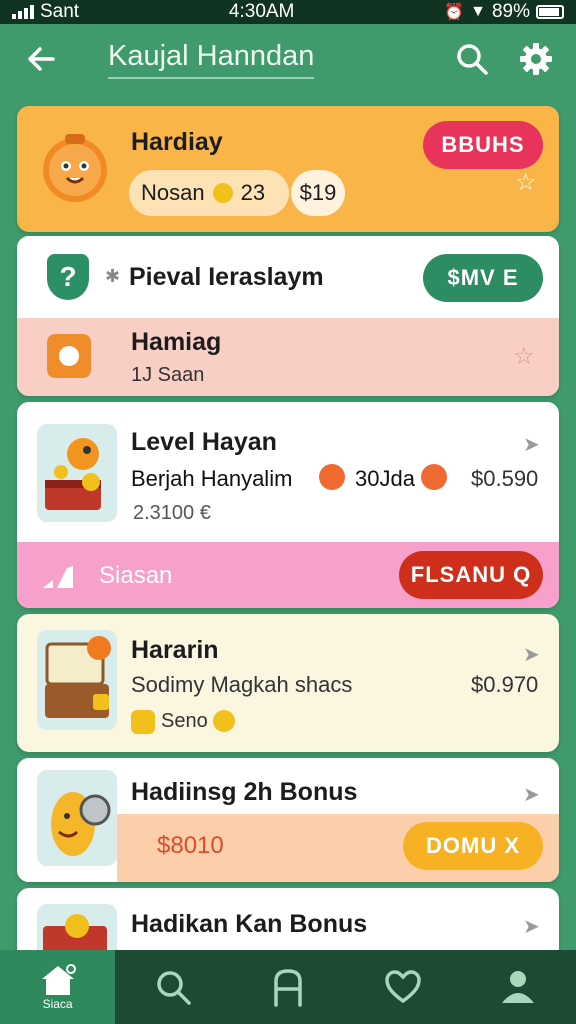  I want to click on battery-percent: 89%, so click(510, 11).